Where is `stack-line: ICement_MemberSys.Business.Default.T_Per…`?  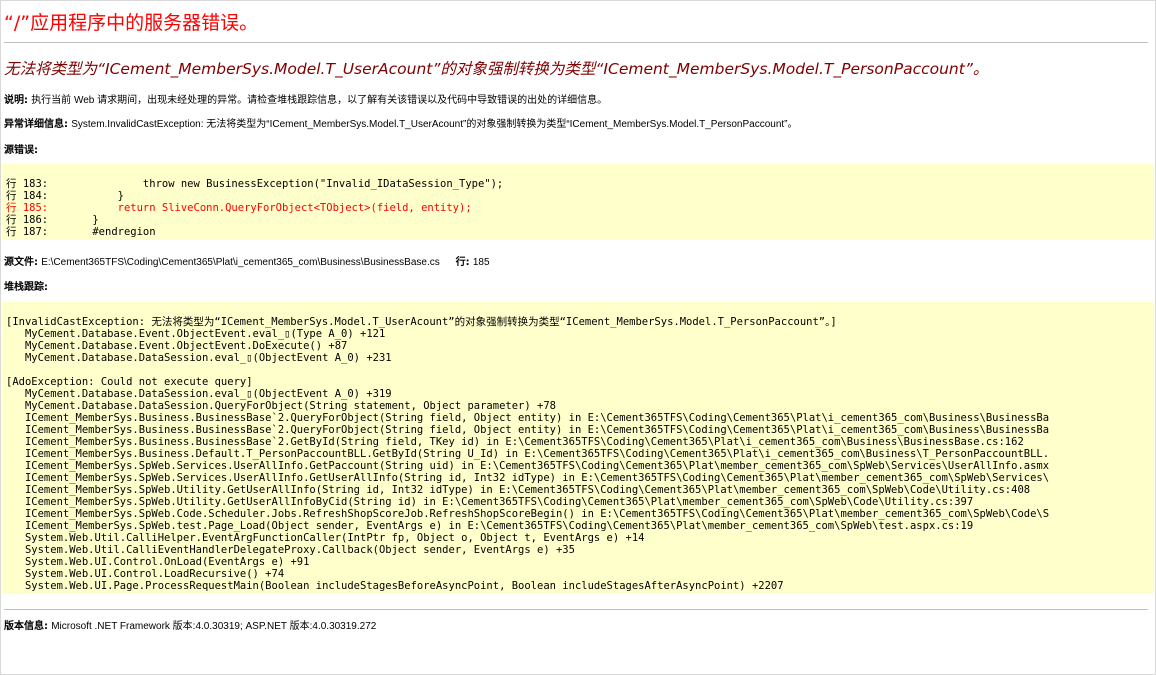 stack-line: ICement_MemberSys.Business.Default.T_Per… is located at coordinates (528, 454).